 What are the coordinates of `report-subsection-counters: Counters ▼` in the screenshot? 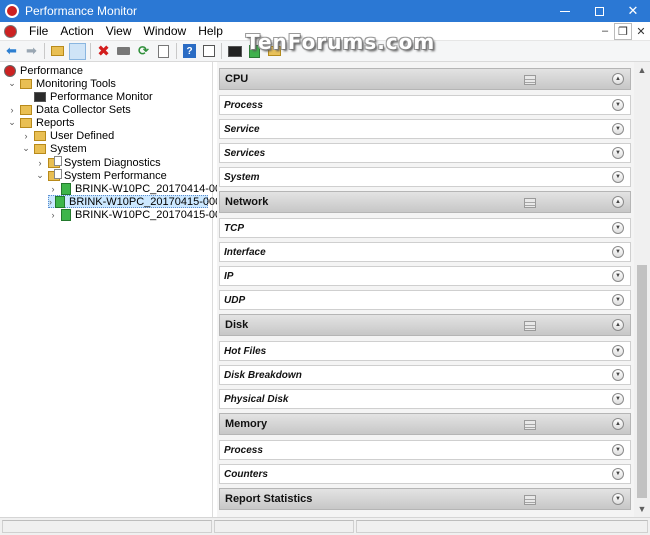 It's located at (425, 474).